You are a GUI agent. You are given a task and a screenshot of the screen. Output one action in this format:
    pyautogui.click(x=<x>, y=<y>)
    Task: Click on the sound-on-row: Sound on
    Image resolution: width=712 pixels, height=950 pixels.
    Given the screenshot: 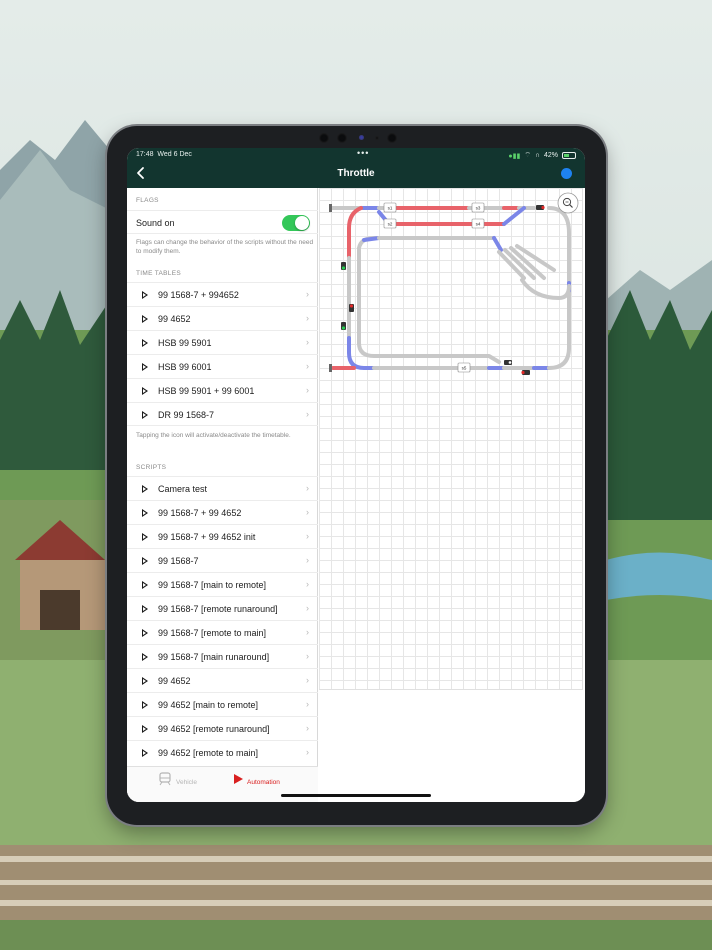 What is the action you would take?
    pyautogui.click(x=222, y=222)
    